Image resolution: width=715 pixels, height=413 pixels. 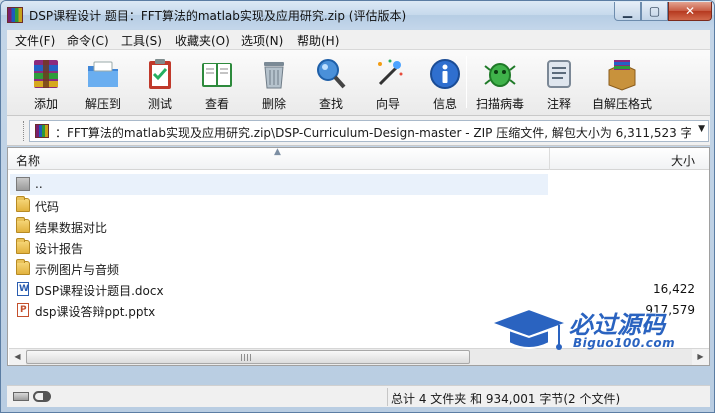 What do you see at coordinates (358, 226) in the screenshot?
I see `file-row: 结果数据对比` at bounding box center [358, 226].